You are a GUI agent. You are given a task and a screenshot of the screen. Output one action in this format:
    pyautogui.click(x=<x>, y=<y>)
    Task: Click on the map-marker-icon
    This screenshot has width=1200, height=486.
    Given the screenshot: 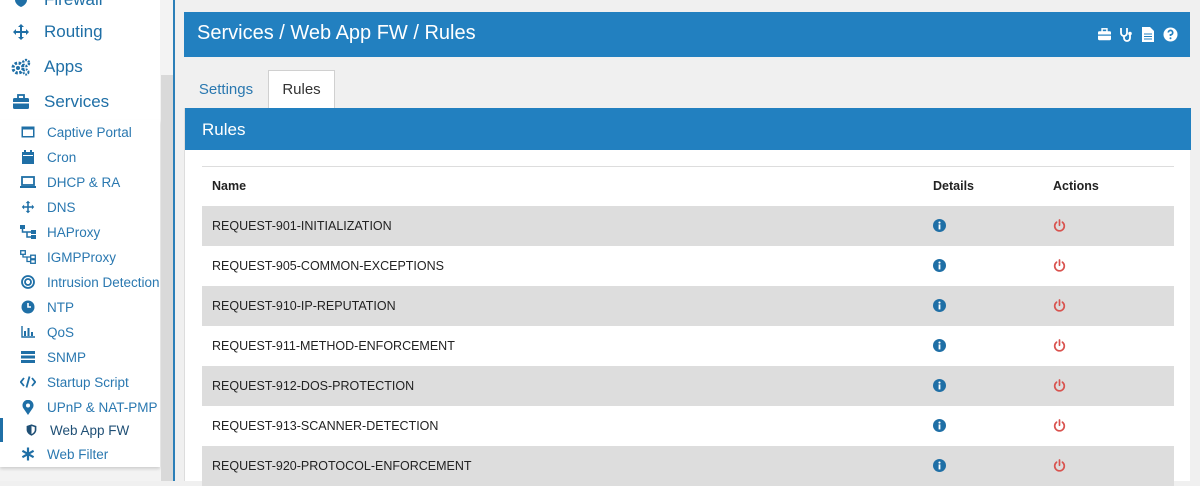 What is the action you would take?
    pyautogui.click(x=28, y=407)
    